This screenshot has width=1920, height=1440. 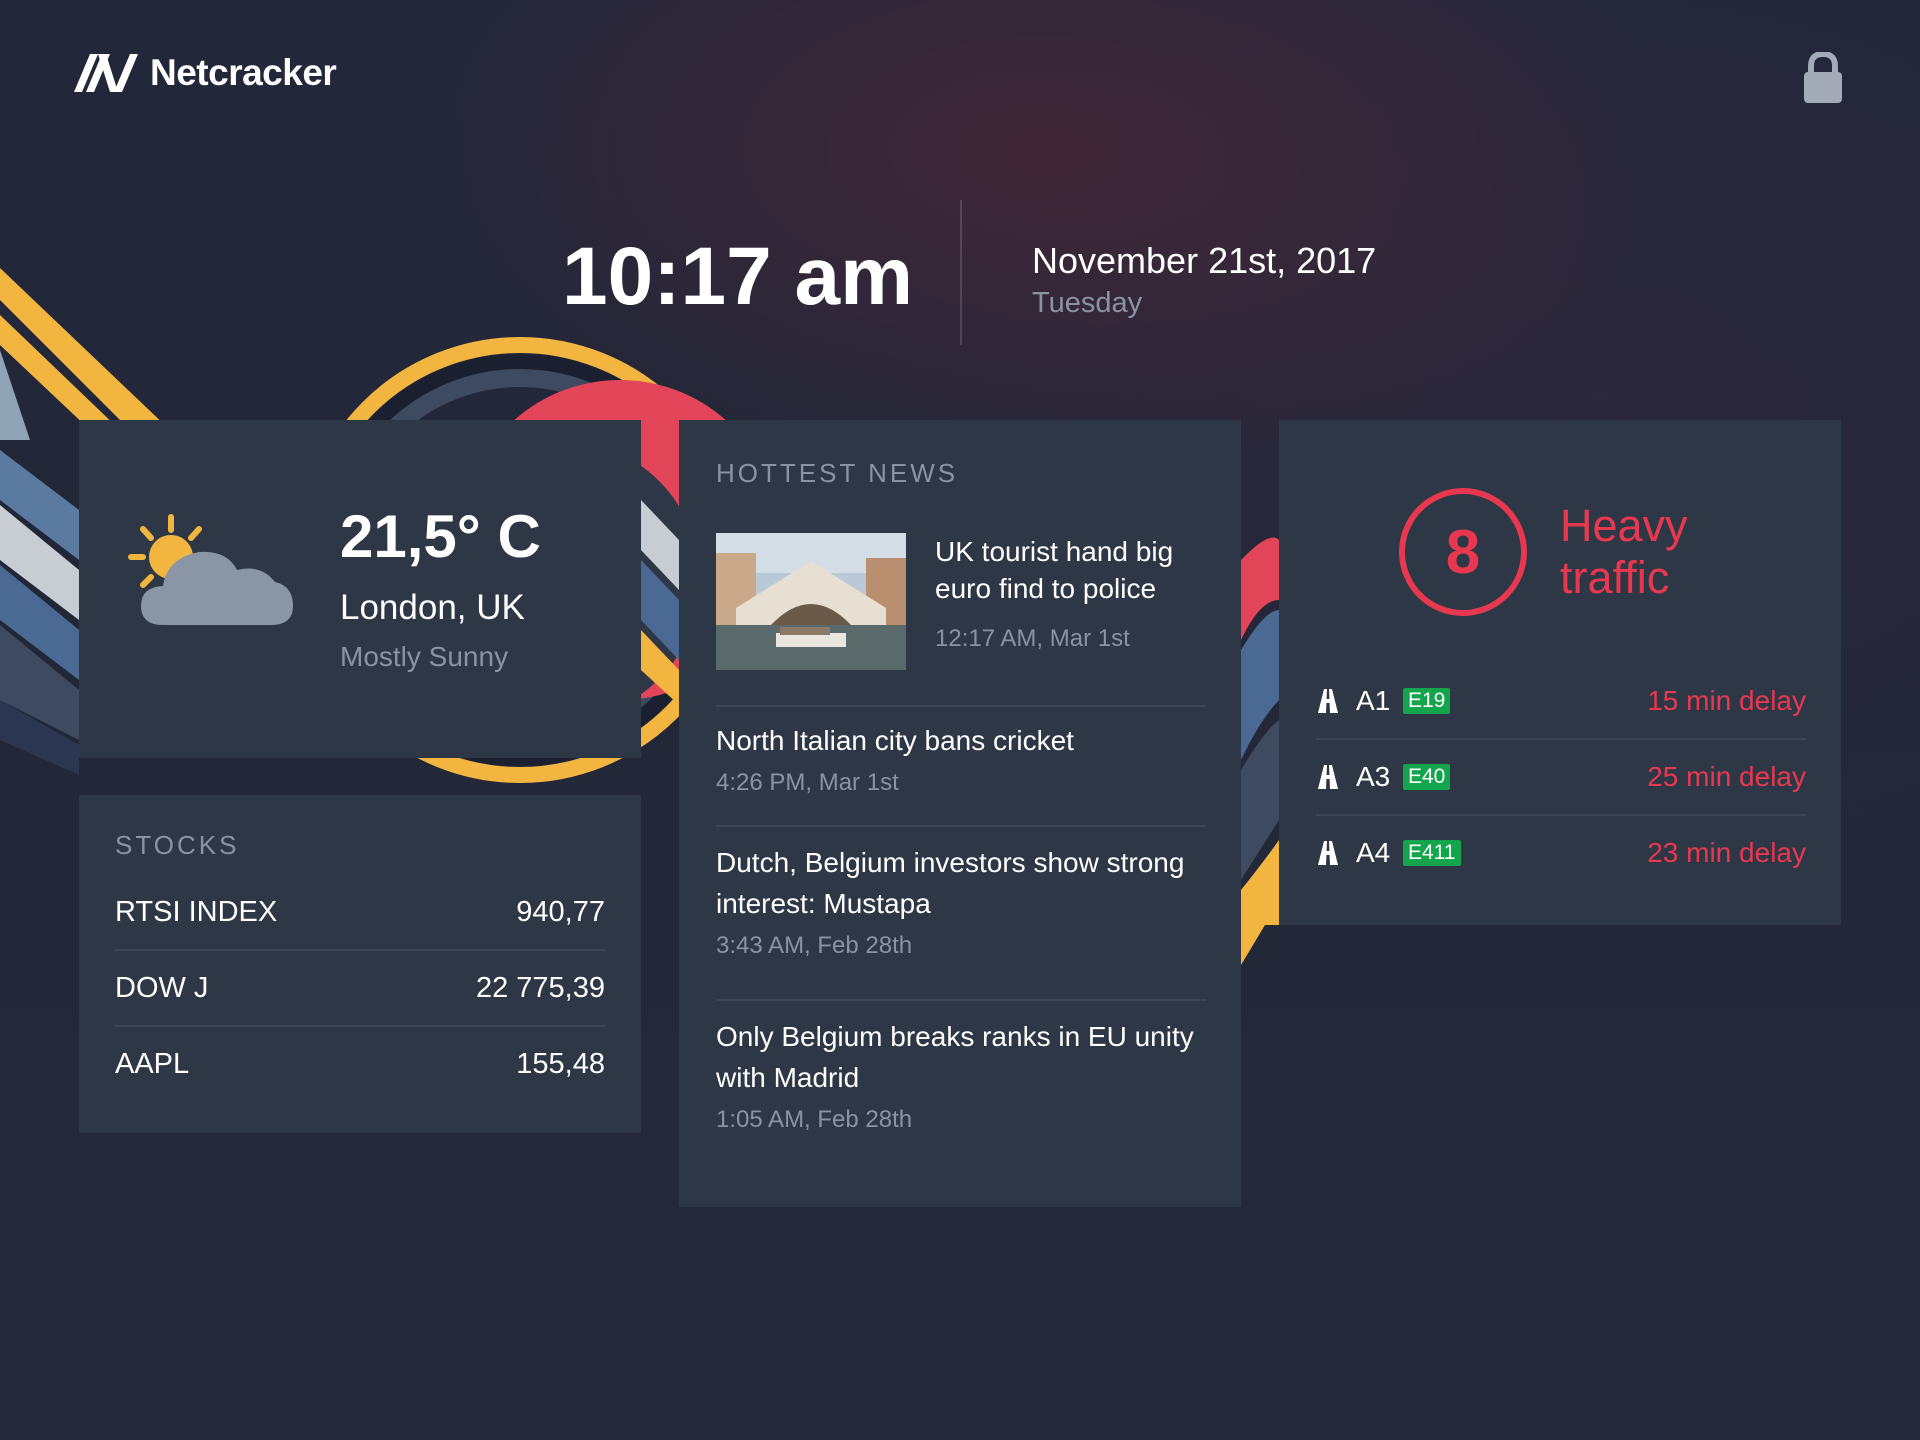 I want to click on road-row: A3 E40 25 min delay, so click(x=1561, y=778).